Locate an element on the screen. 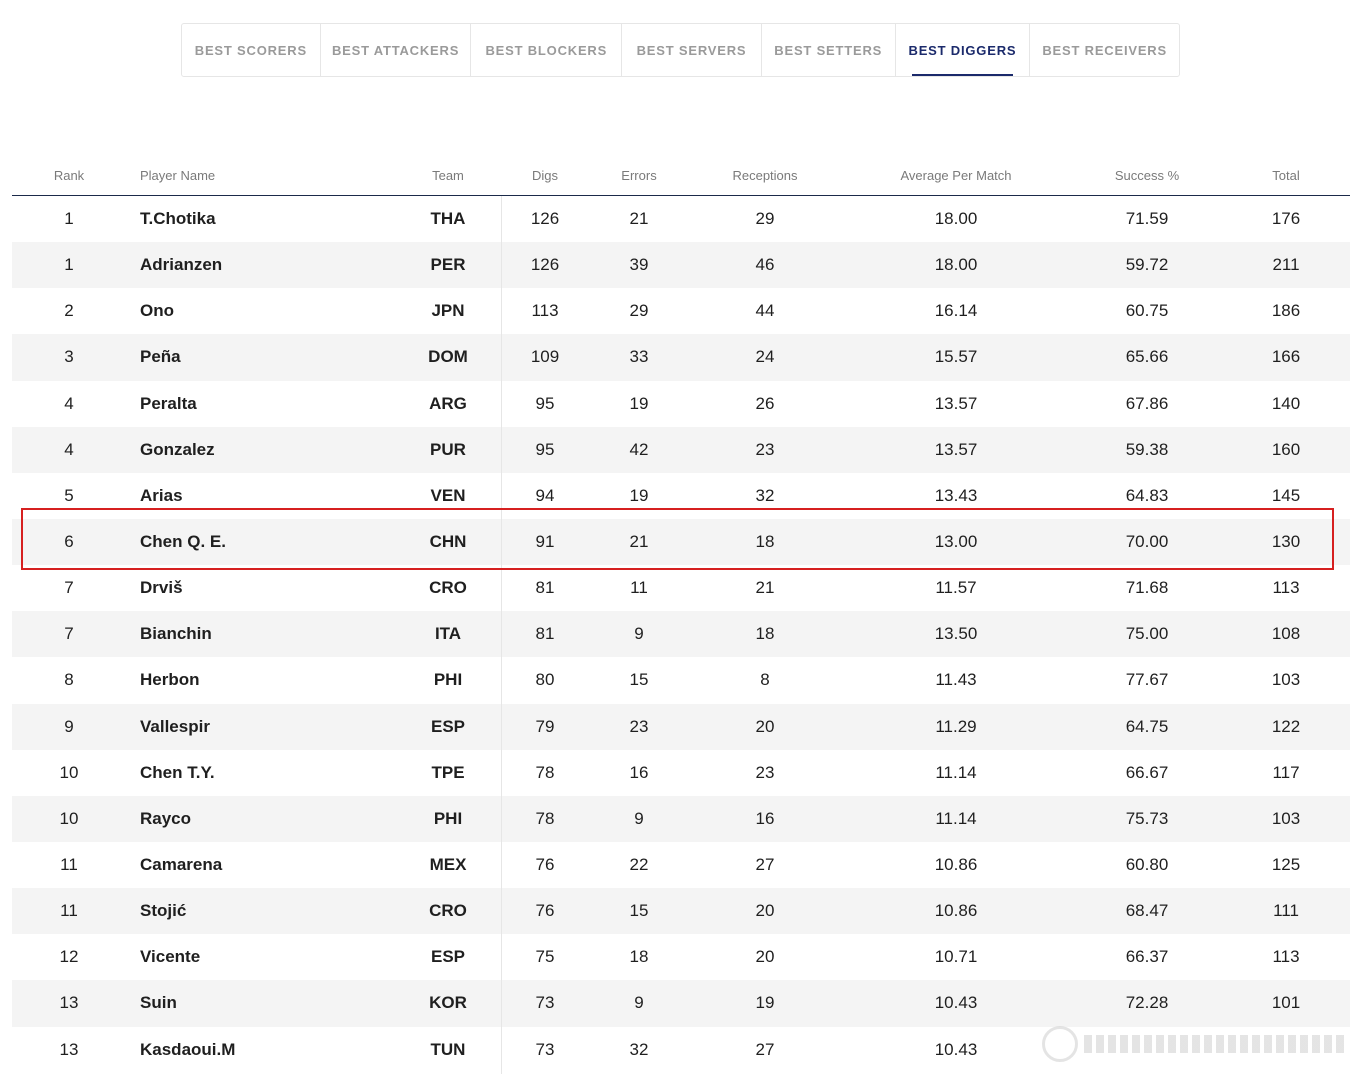 This screenshot has width=1355, height=1074. cell-success: 60.80 is located at coordinates (1147, 865).